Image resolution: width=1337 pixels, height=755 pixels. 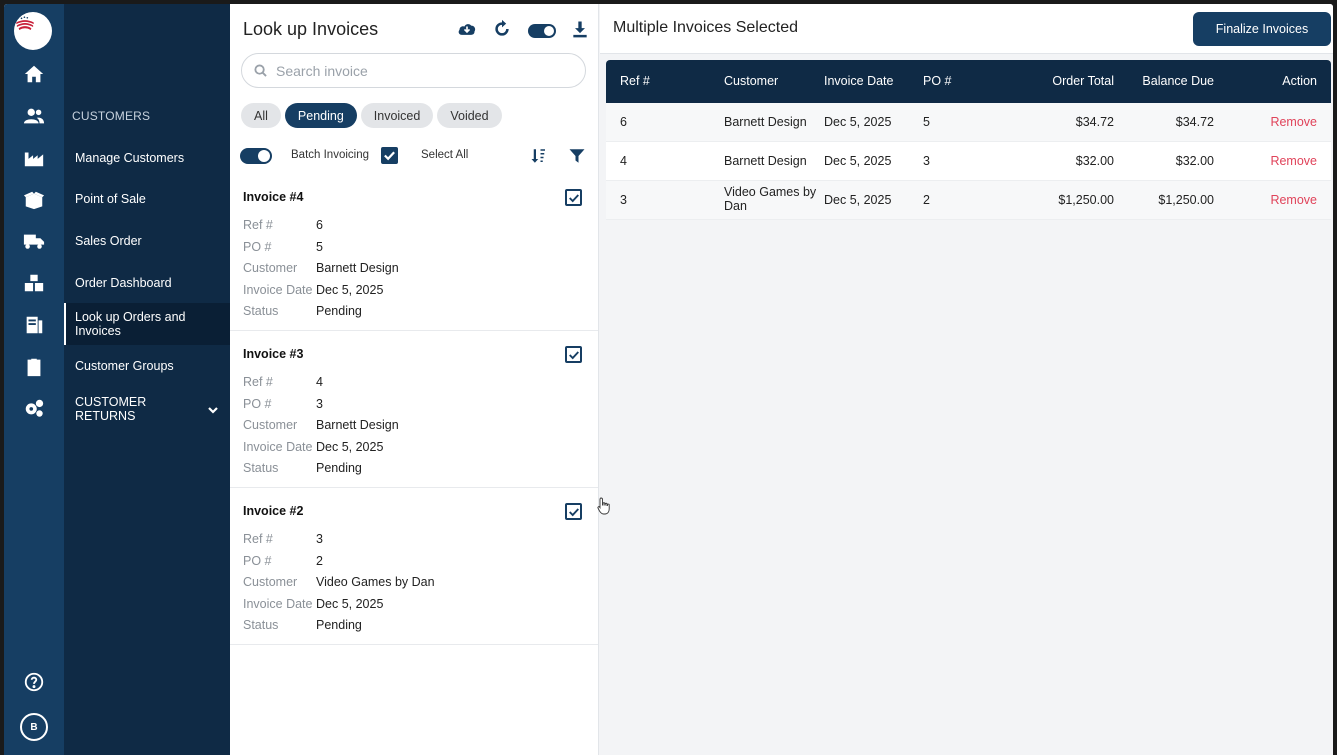 I want to click on nav-item-point-of-sale: Point of Sale, so click(x=147, y=199).